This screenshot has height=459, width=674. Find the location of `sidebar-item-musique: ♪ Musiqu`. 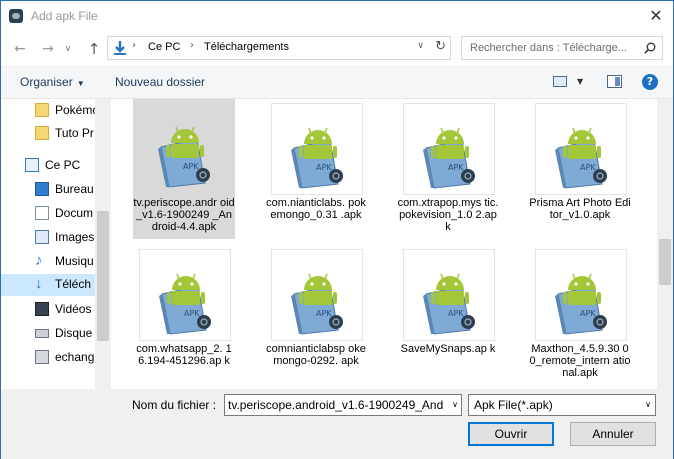

sidebar-item-musique: ♪ Musiqu is located at coordinates (48, 262).